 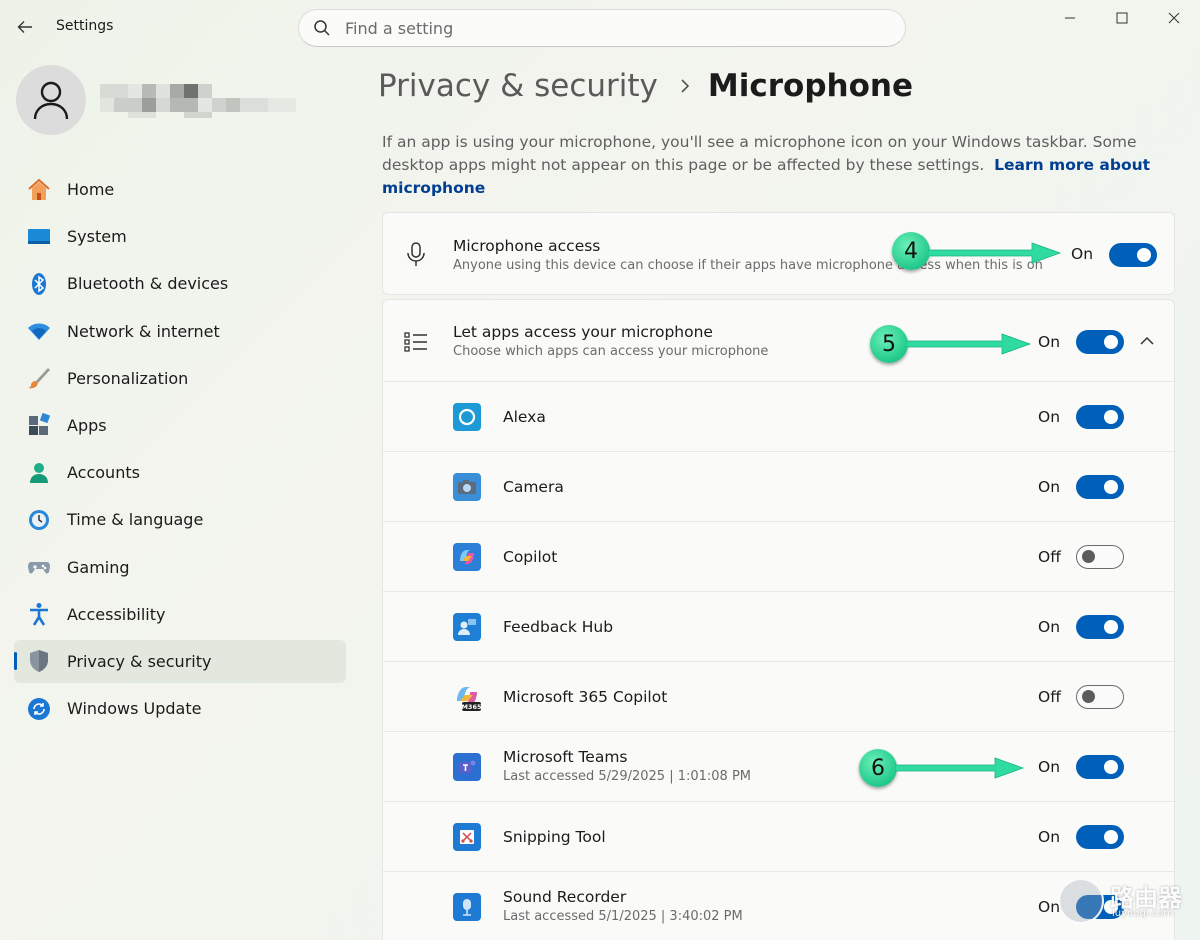 I want to click on app-name: Alexa, so click(x=524, y=417).